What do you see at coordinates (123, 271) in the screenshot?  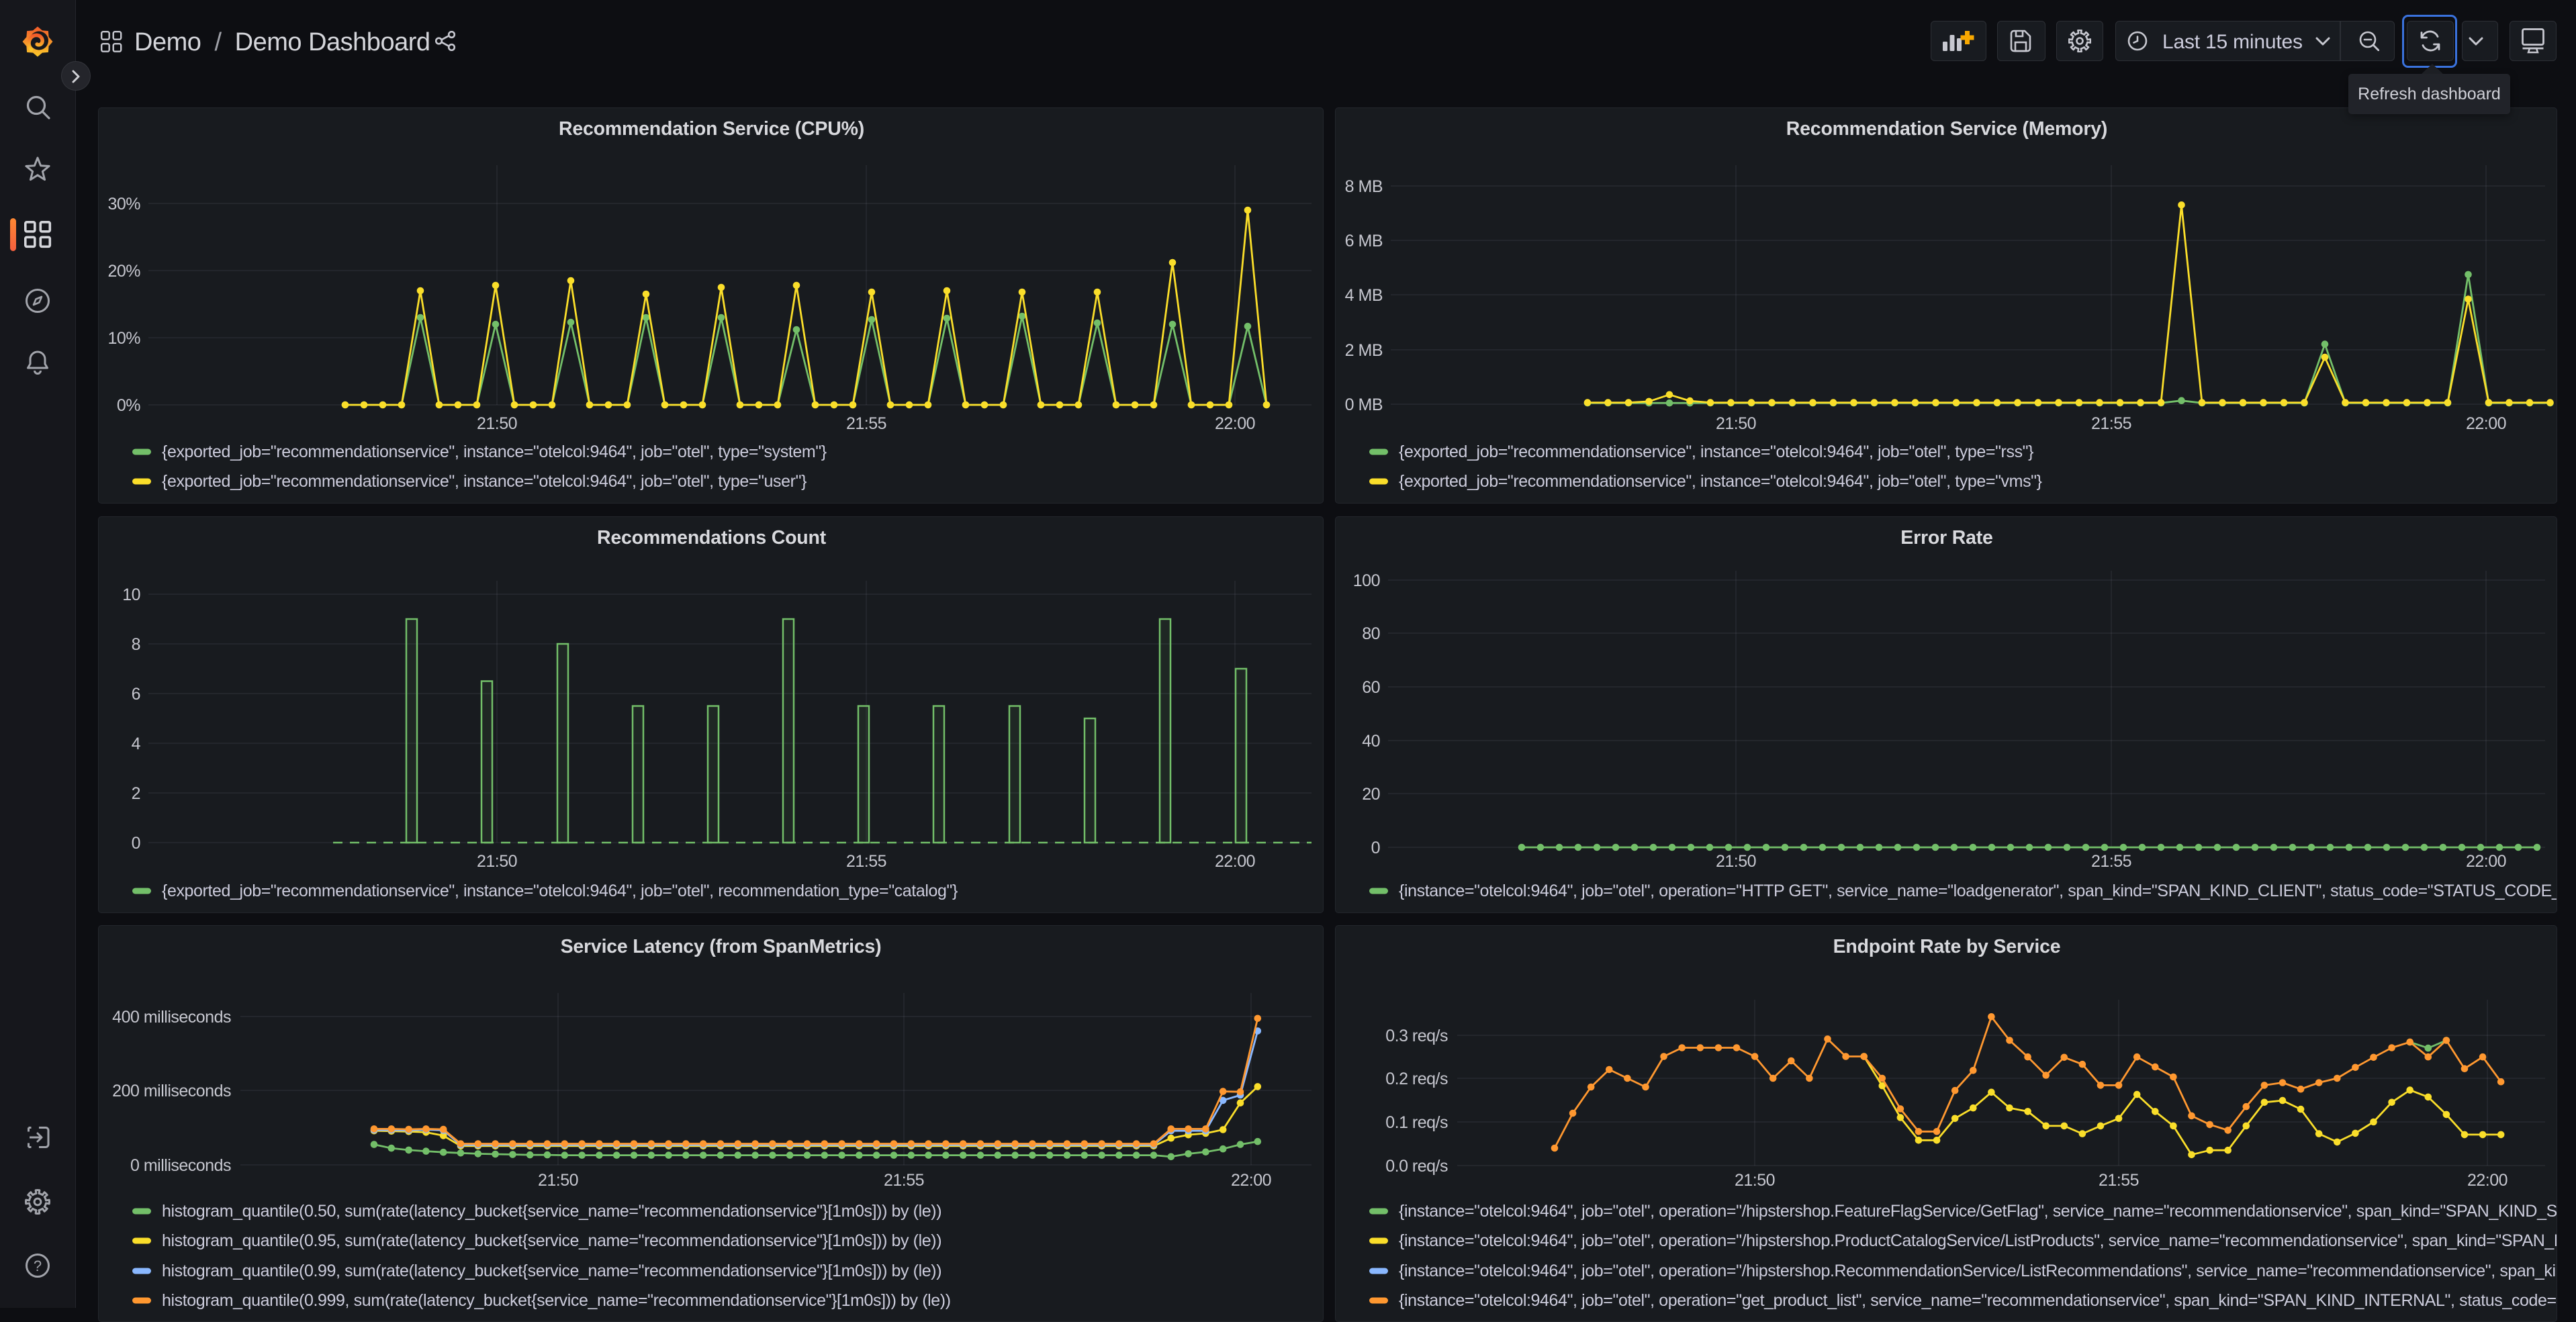 I see `svg-text: 20%` at bounding box center [123, 271].